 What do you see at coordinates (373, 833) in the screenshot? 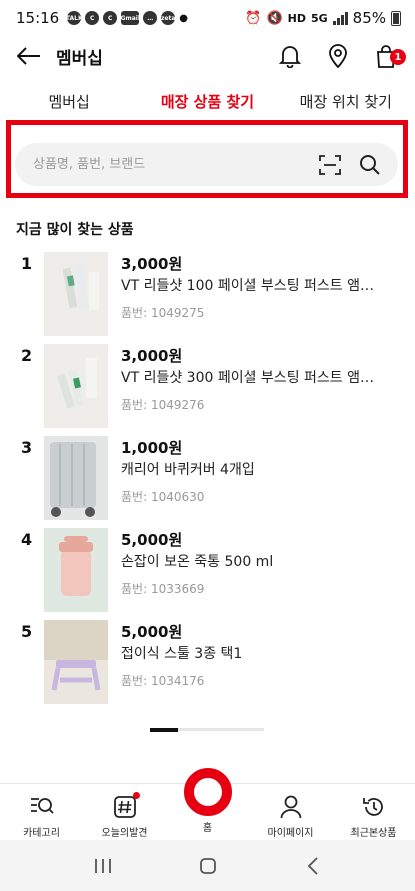
I see `nav-label: 최근본상품` at bounding box center [373, 833].